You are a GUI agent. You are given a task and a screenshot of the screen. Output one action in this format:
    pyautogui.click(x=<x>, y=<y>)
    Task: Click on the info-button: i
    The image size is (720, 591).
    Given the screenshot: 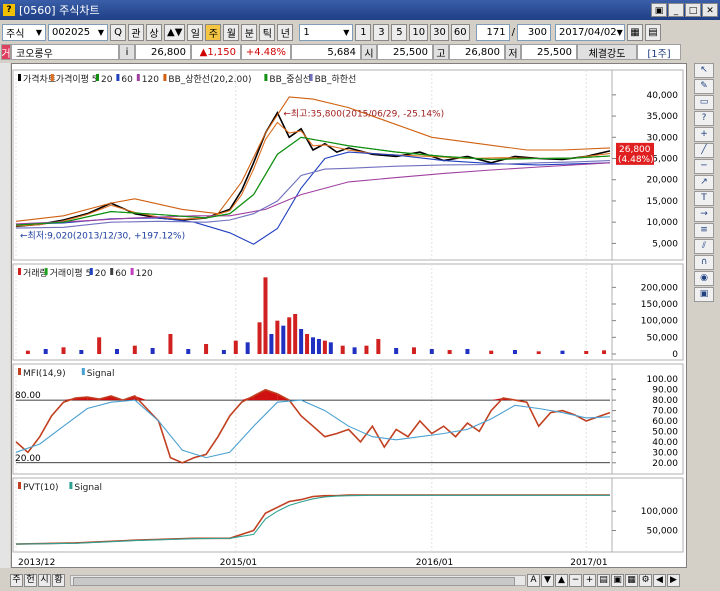 What is the action you would take?
    pyautogui.click(x=127, y=52)
    